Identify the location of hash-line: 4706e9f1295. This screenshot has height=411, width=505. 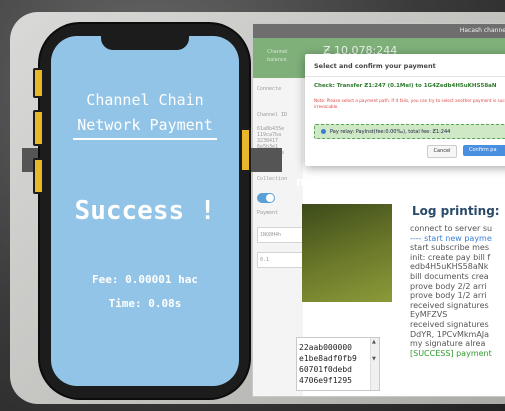
(325, 380).